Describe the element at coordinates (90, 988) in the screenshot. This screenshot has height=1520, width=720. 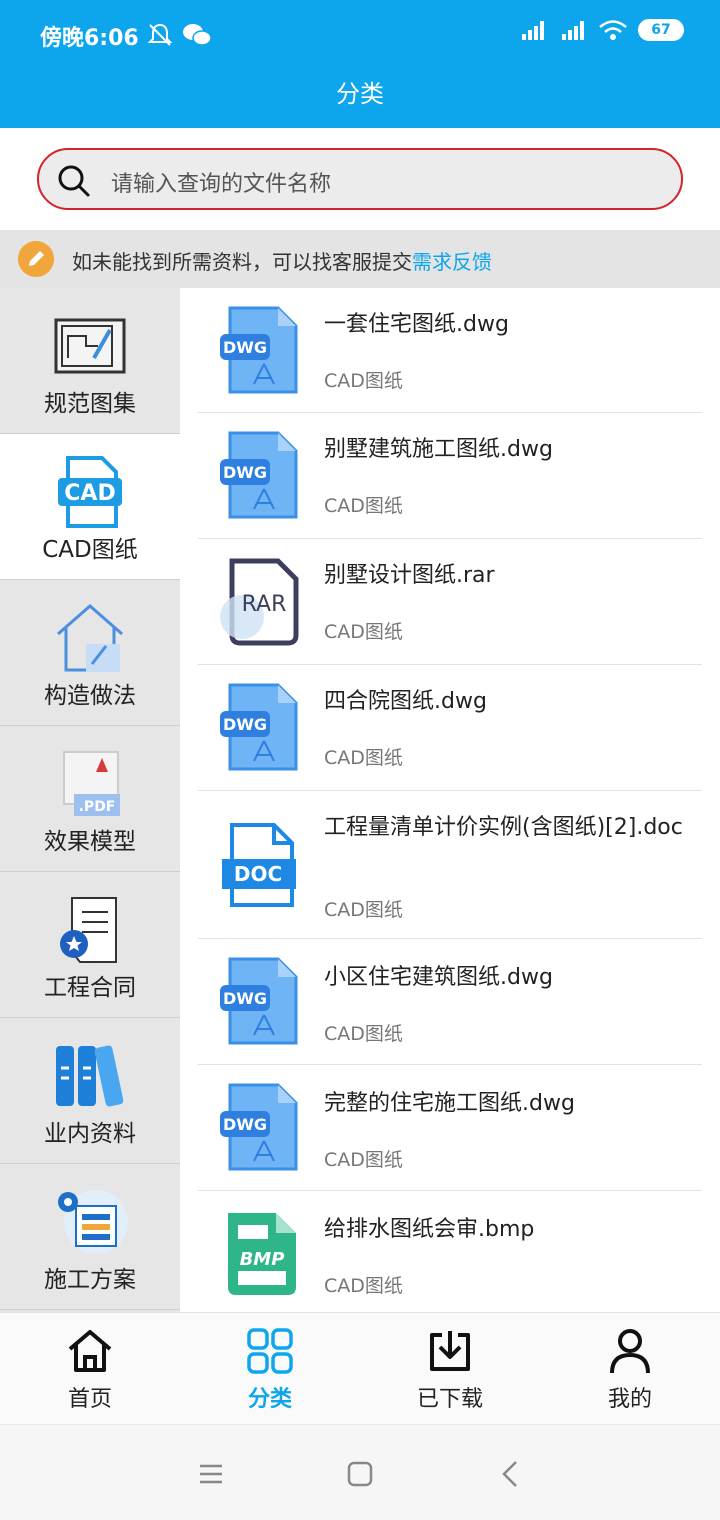
I see `sidebar-item-label: 工程合同` at that location.